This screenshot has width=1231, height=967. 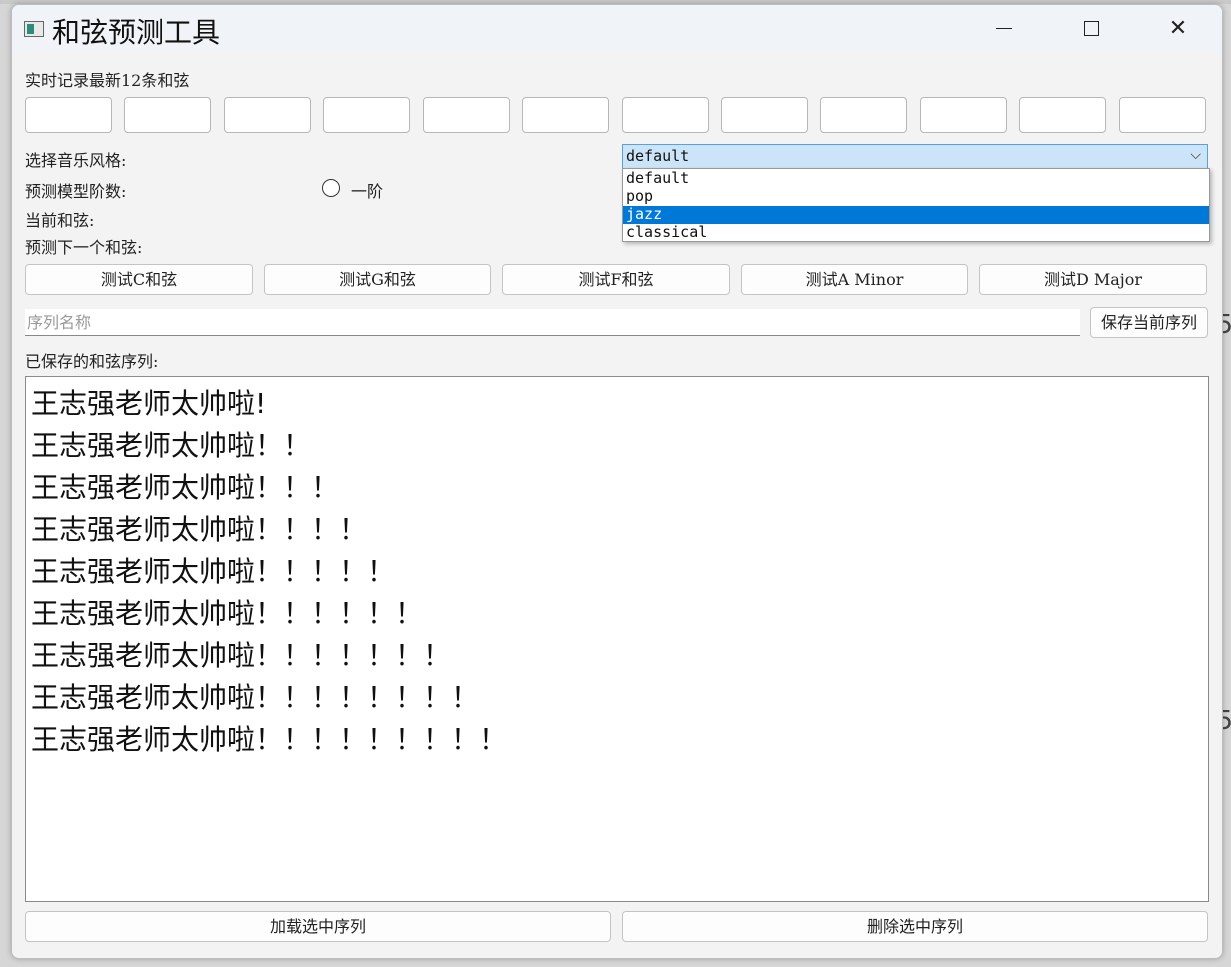 I want to click on close-icon: ✕, so click(x=1178, y=28).